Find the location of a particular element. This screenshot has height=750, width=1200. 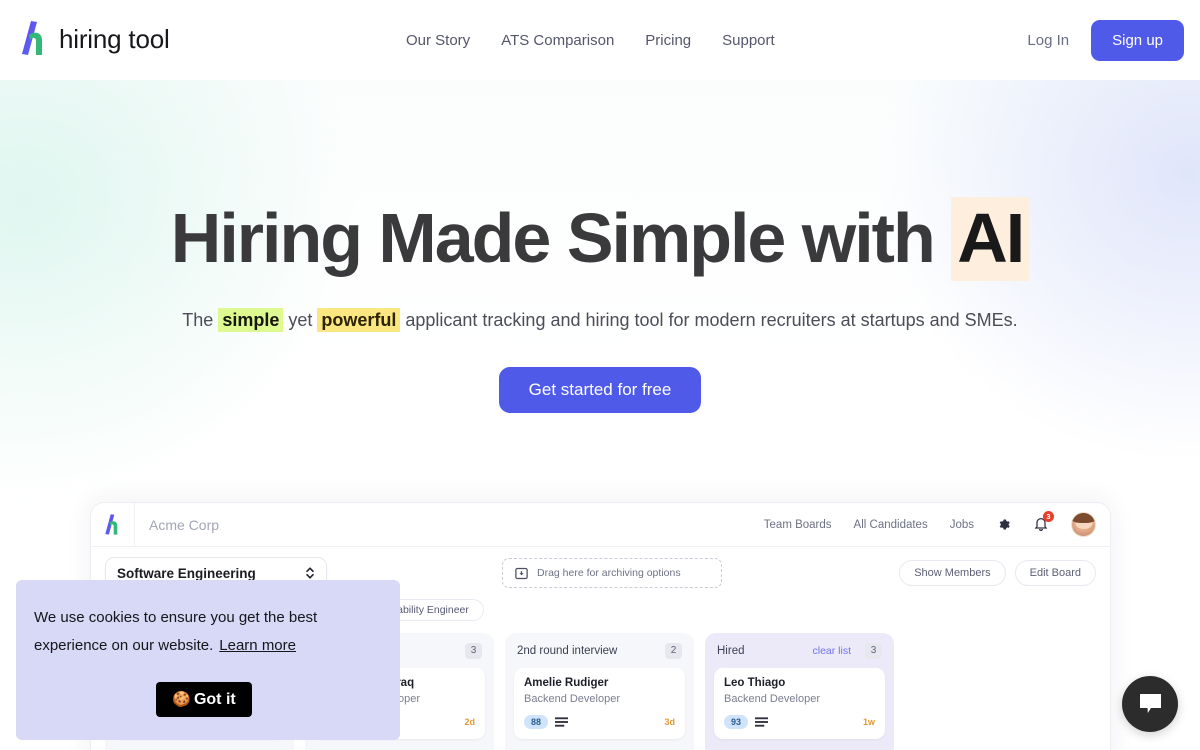

nav-item-support: Support is located at coordinates (748, 40).